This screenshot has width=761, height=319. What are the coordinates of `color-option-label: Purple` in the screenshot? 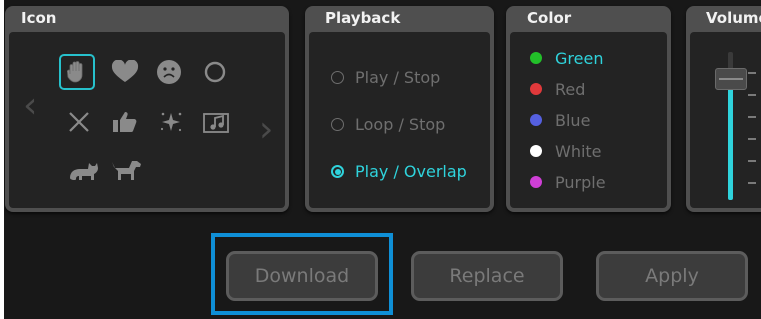 It's located at (580, 182).